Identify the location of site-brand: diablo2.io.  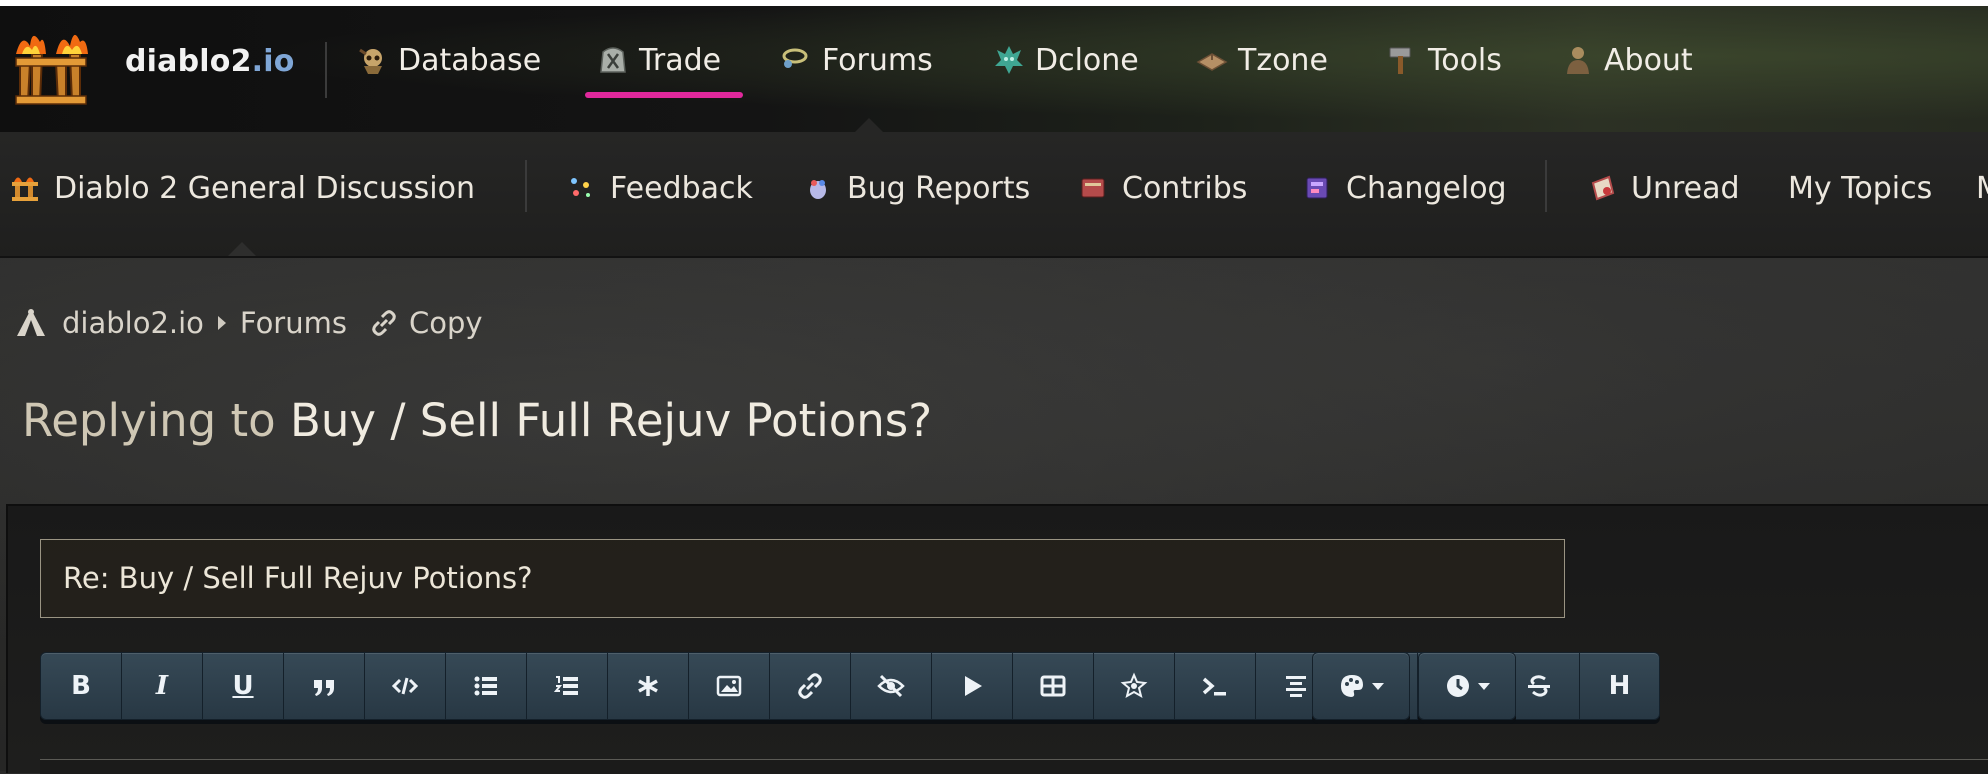
(210, 61).